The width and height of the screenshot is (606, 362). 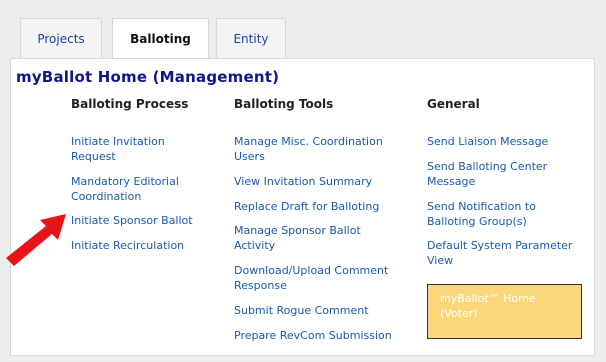 What do you see at coordinates (504, 311) in the screenshot?
I see `voter-home-button: myBallot™ Home (Voter)` at bounding box center [504, 311].